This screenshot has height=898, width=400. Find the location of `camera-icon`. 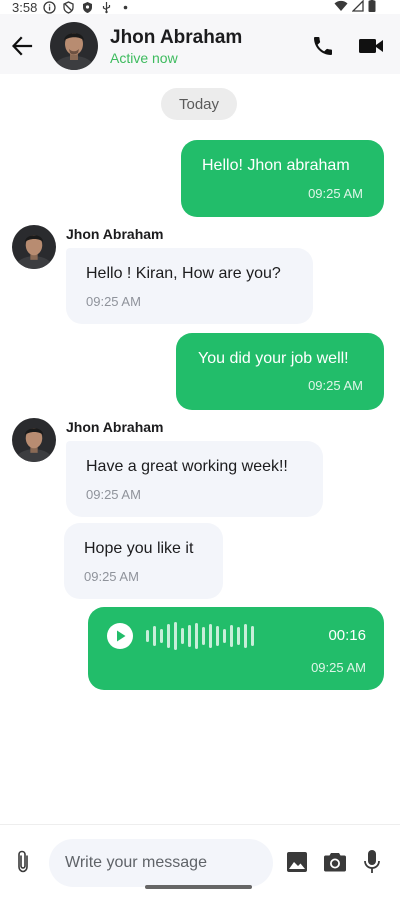

camera-icon is located at coordinates (335, 862).